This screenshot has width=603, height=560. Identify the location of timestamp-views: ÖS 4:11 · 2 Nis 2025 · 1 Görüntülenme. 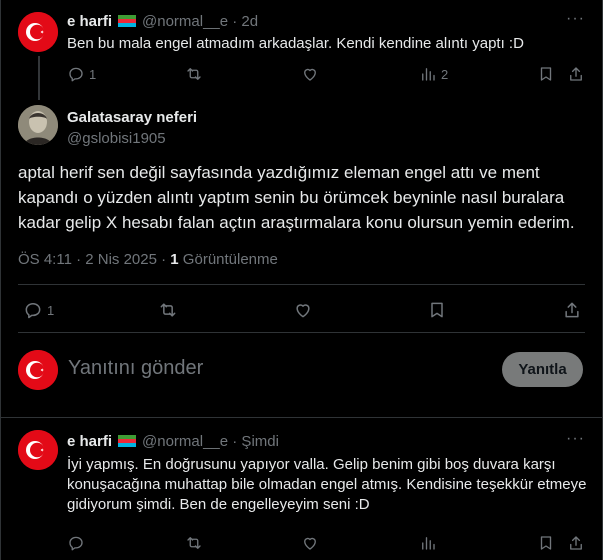
(148, 259).